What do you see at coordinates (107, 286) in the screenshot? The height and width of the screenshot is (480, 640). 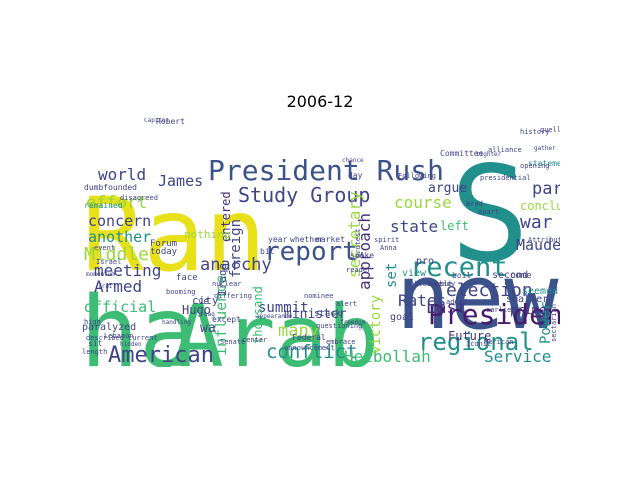 I see `cloud-word: Trail` at bounding box center [107, 286].